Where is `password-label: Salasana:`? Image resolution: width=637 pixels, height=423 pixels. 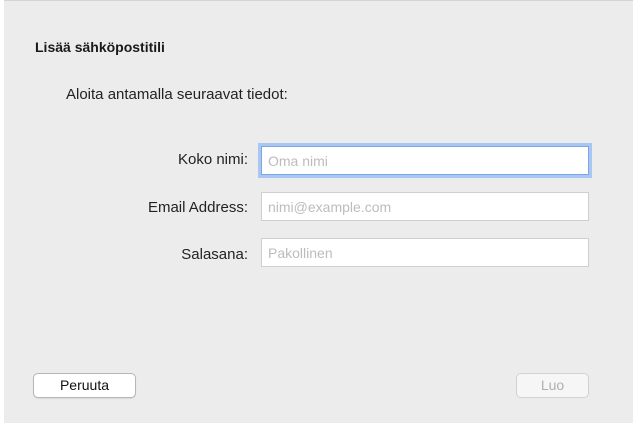
password-label: Salasana: is located at coordinates (214, 254).